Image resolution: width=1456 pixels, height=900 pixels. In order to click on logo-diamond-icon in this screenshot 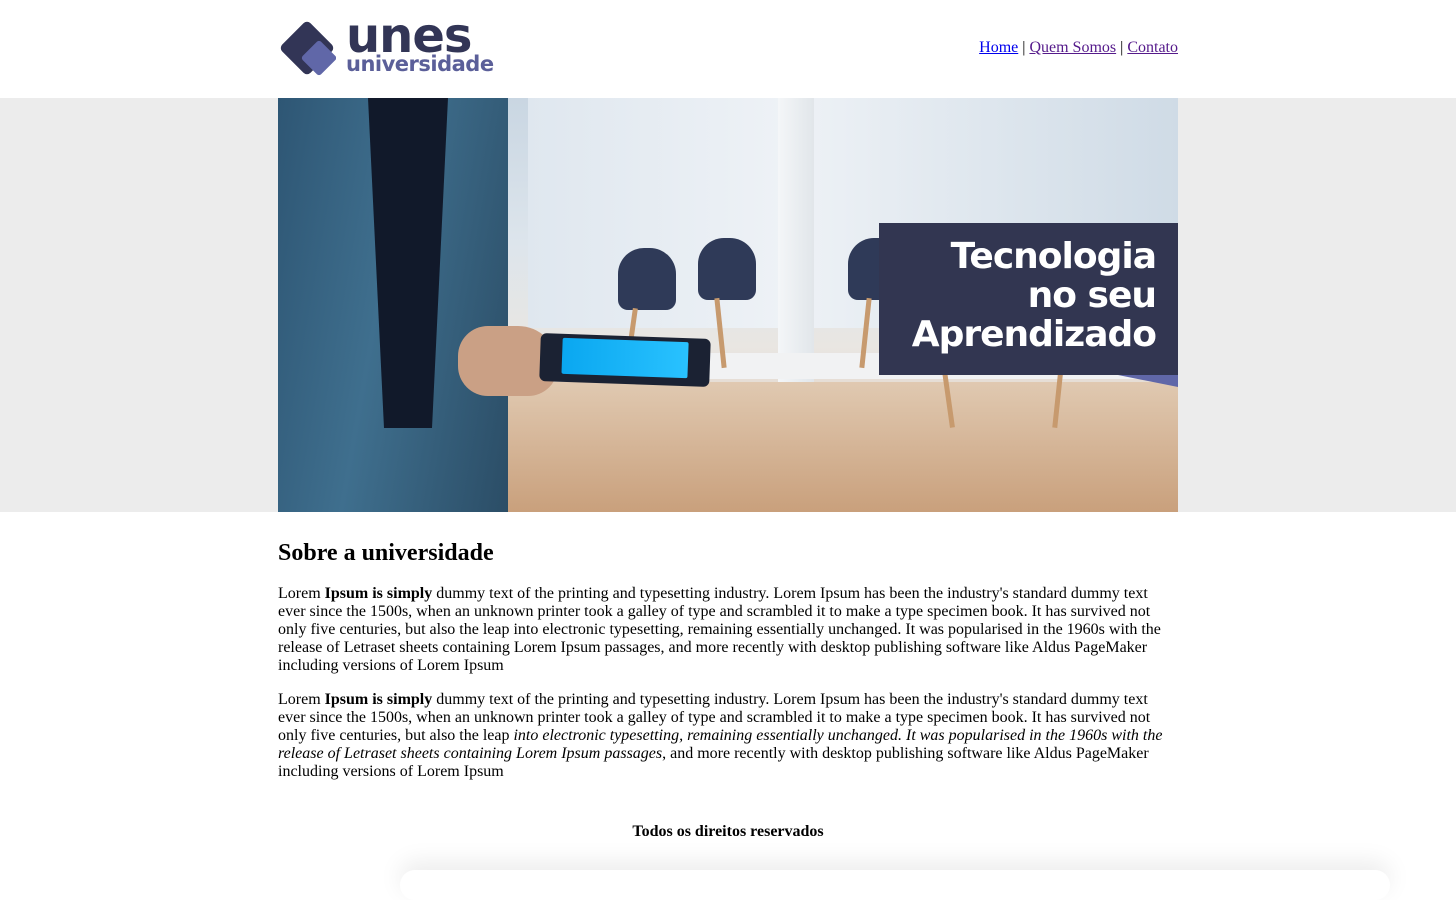, I will do `click(308, 48)`.